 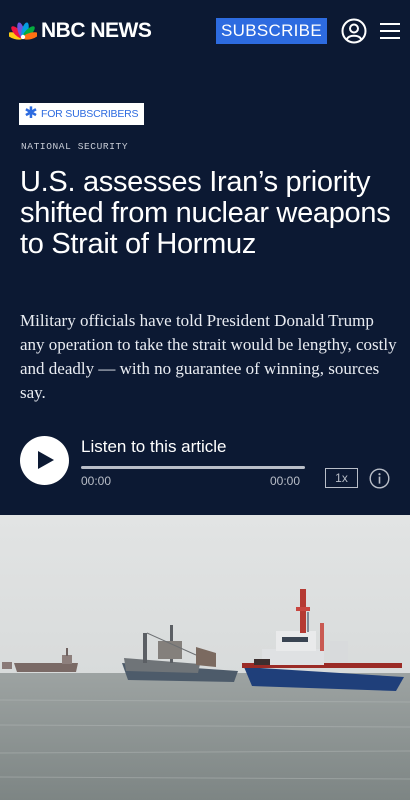 I want to click on section-label: NATIONAL SECURITY, so click(x=74, y=147).